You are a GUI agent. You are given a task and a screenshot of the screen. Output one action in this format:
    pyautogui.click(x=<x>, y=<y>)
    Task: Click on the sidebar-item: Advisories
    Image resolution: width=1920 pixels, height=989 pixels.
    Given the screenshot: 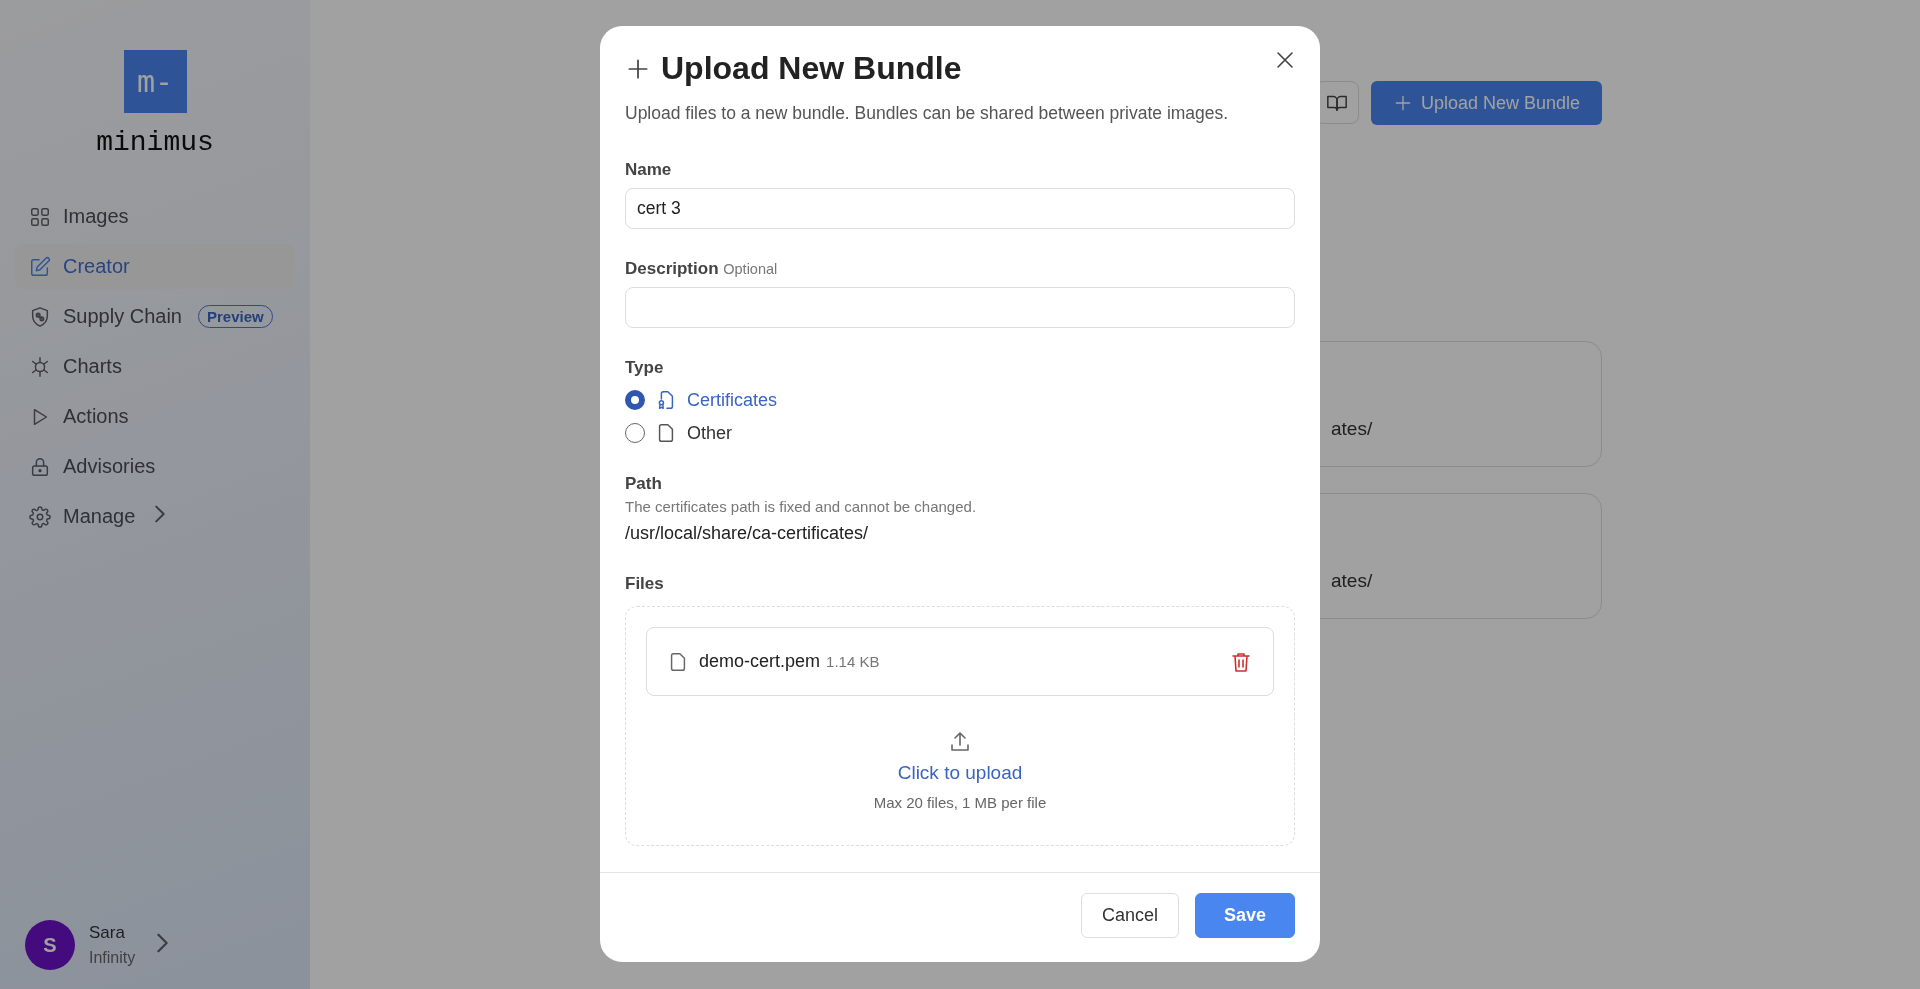 What is the action you would take?
    pyautogui.click(x=155, y=466)
    